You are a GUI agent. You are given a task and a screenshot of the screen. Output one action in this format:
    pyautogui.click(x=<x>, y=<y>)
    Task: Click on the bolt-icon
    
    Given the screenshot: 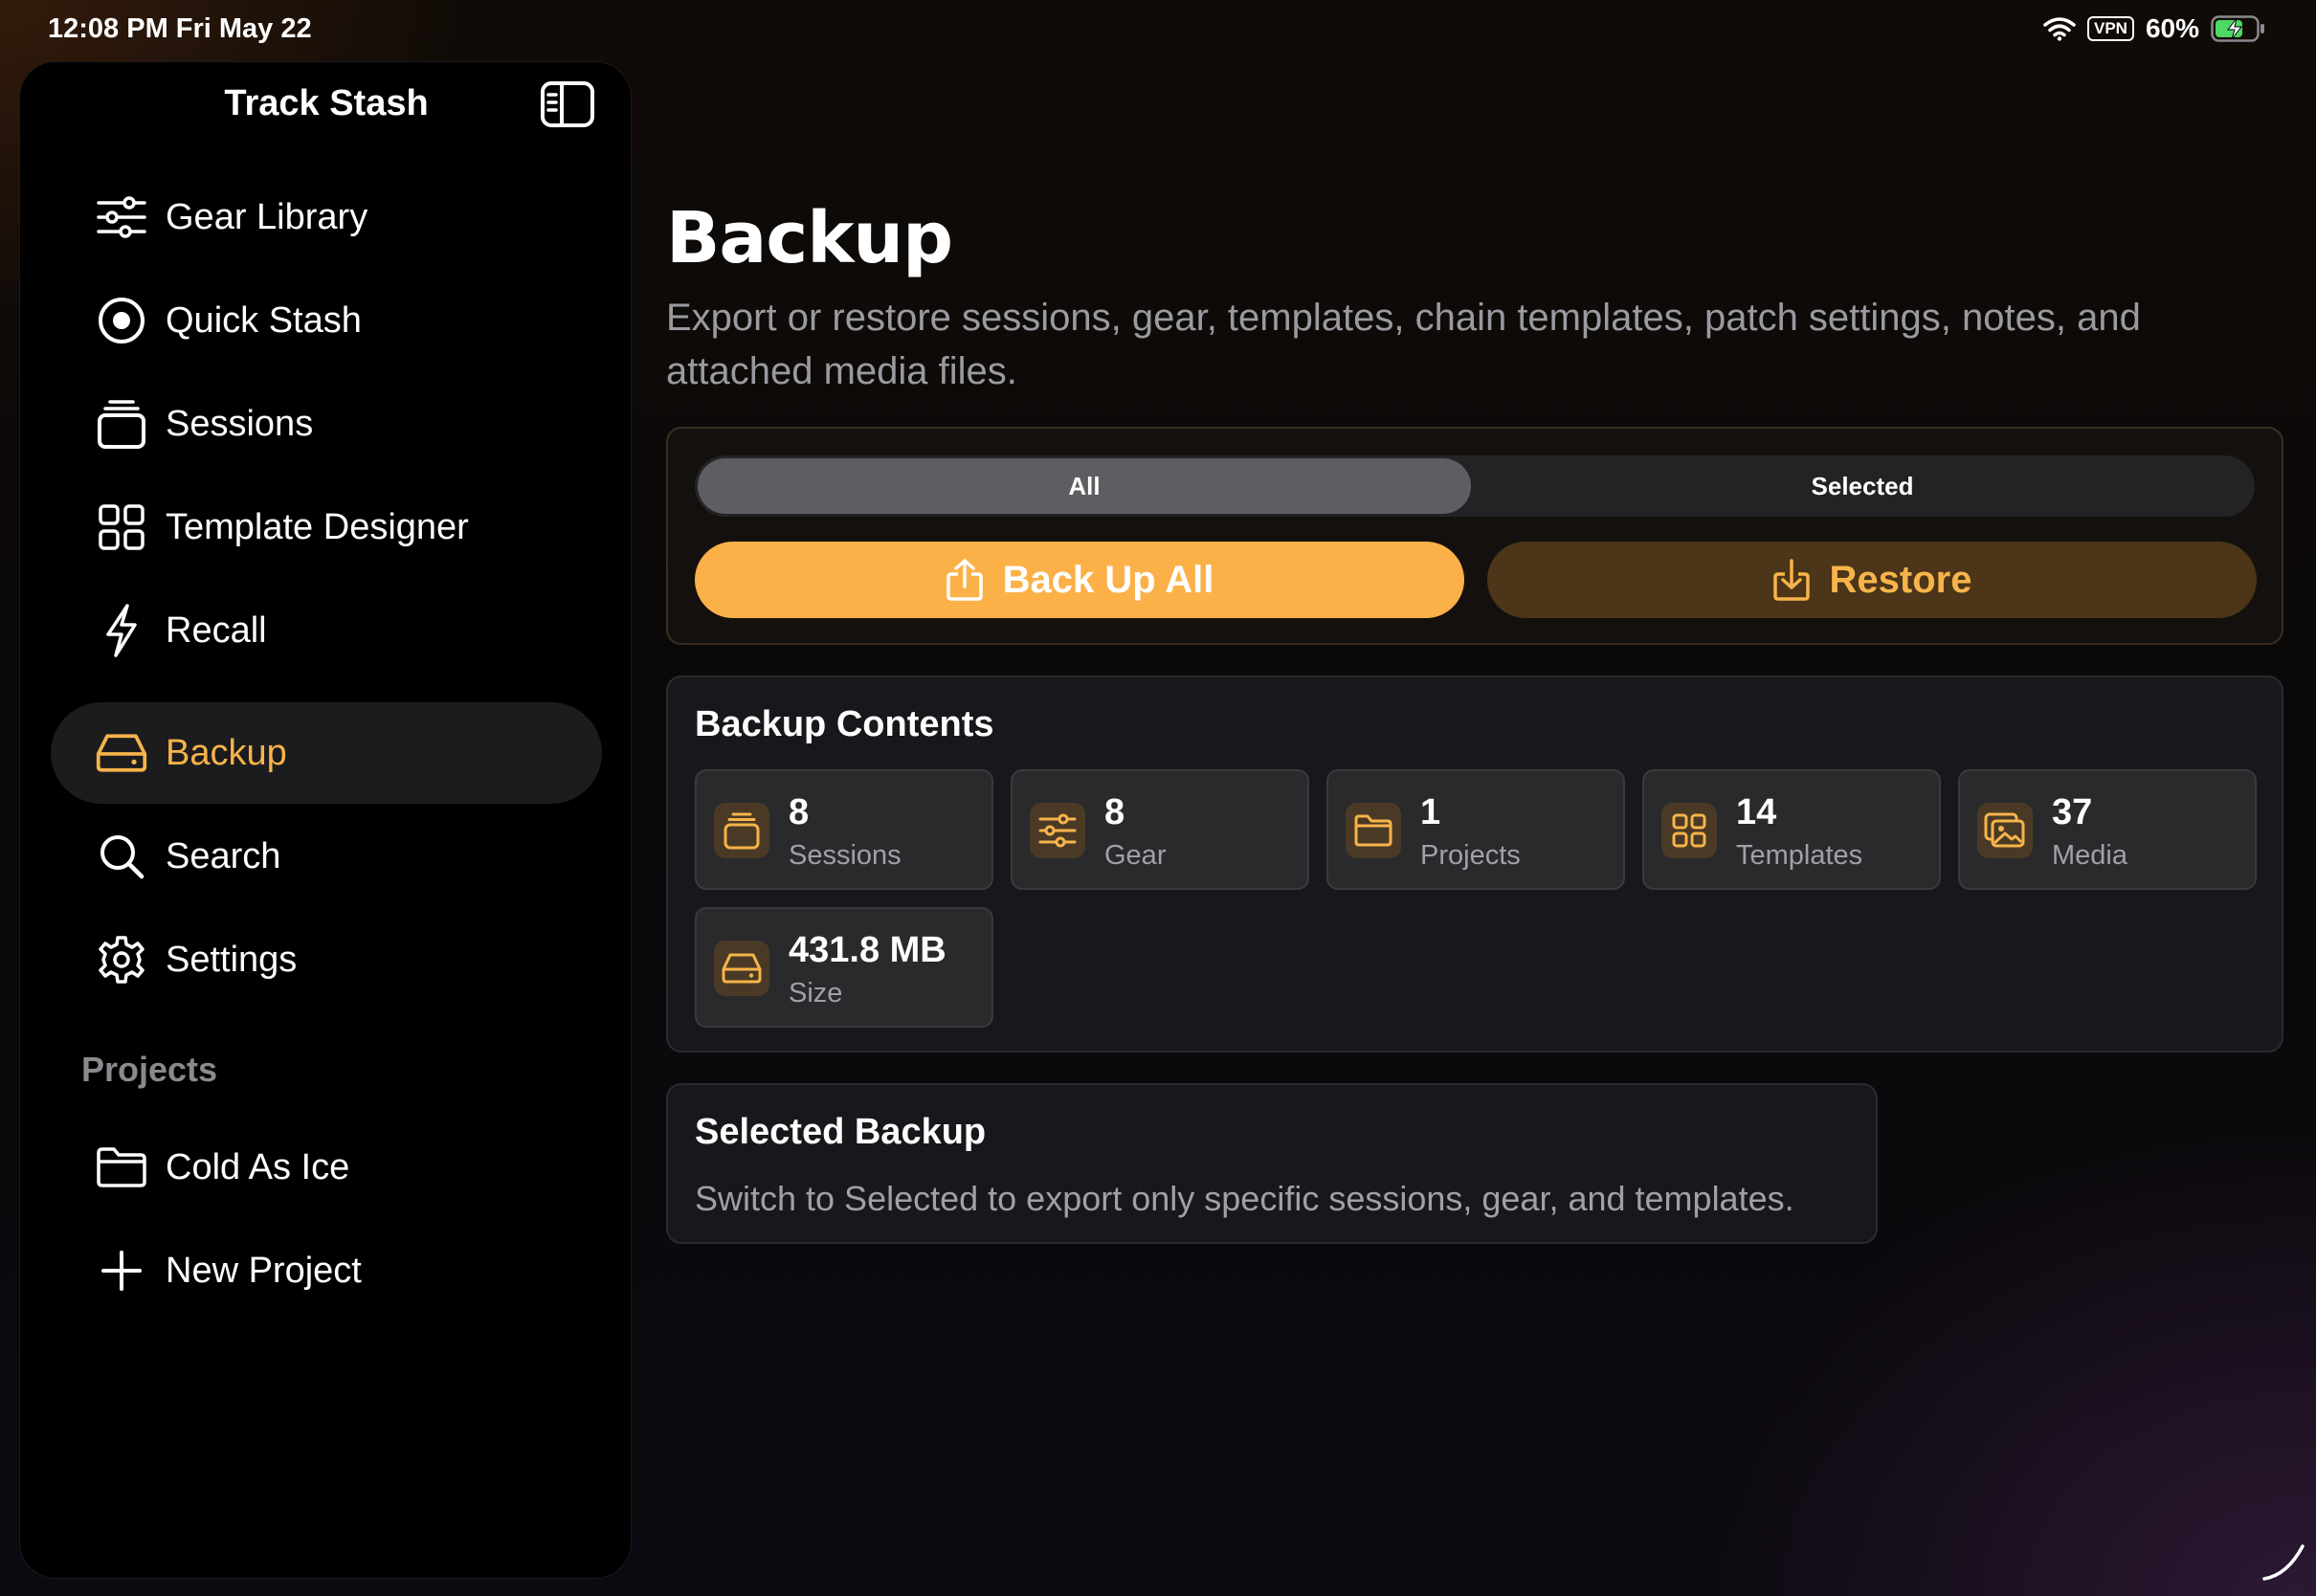 What is the action you would take?
    pyautogui.click(x=122, y=630)
    